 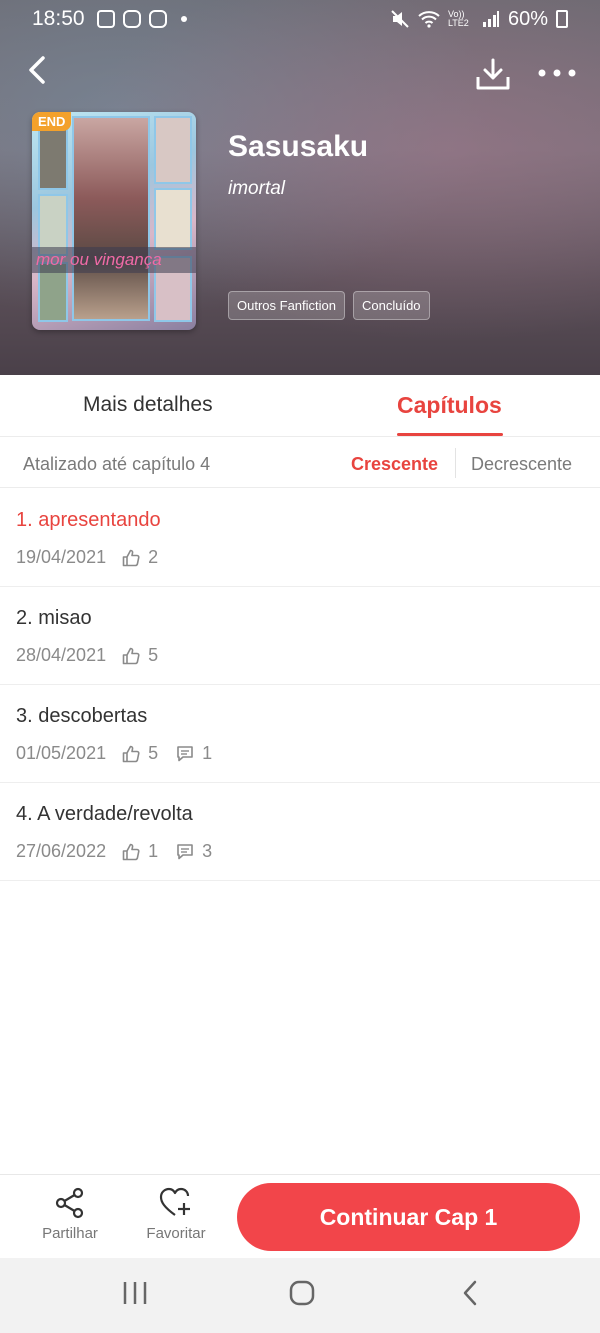 I want to click on chapter-meta: 19/04/2021 2, so click(x=96, y=557).